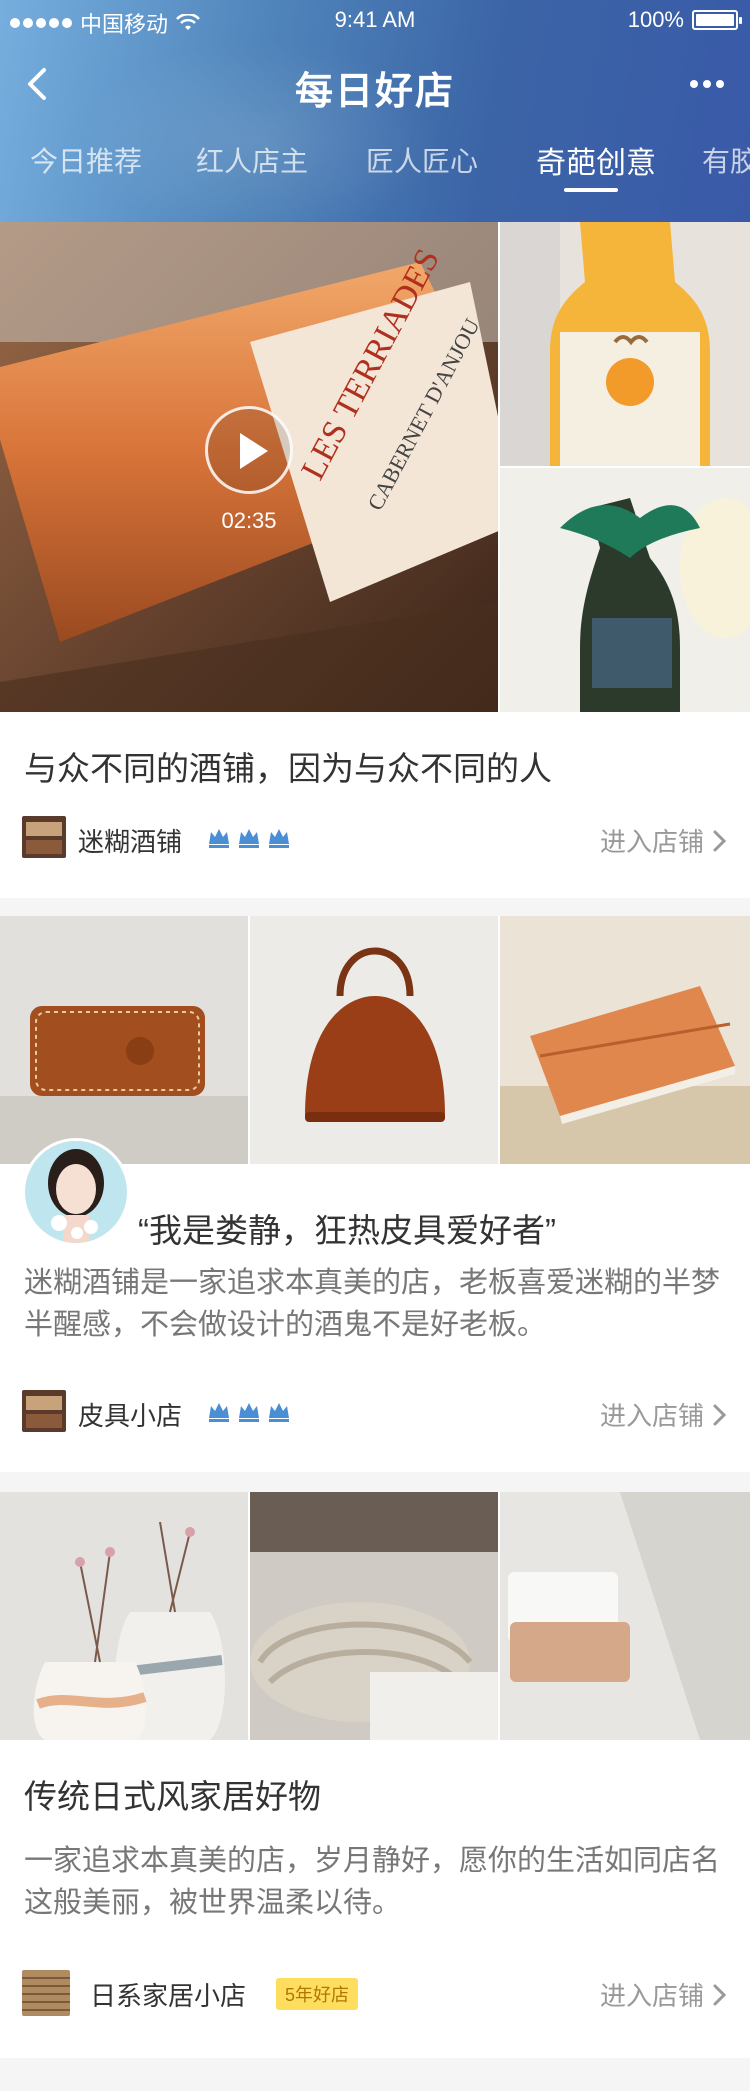 This screenshot has height=2091, width=750. I want to click on status-right: 100%, so click(684, 20).